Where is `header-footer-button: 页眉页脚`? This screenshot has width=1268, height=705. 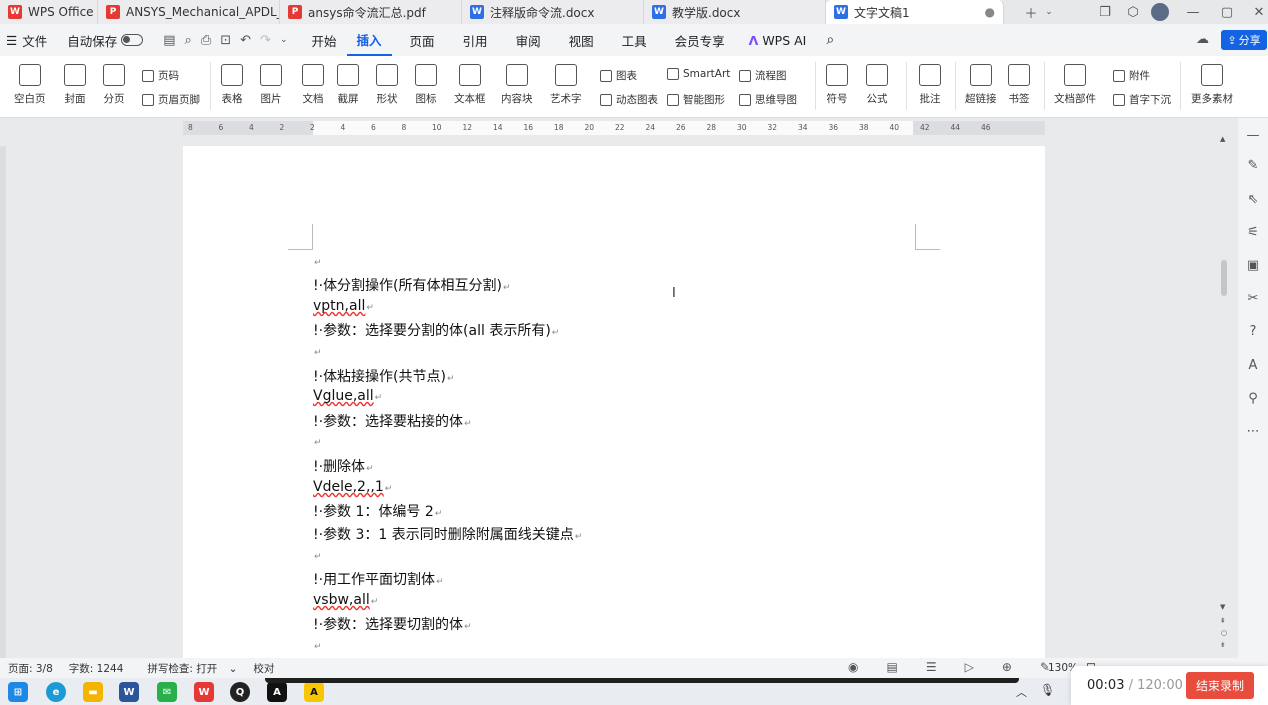 header-footer-button: 页眉页脚 is located at coordinates (171, 99).